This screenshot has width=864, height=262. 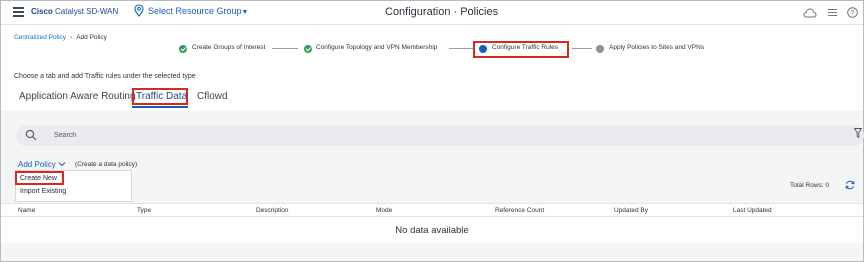 What do you see at coordinates (42, 11) in the screenshot?
I see `brand-name-bold: Cisco` at bounding box center [42, 11].